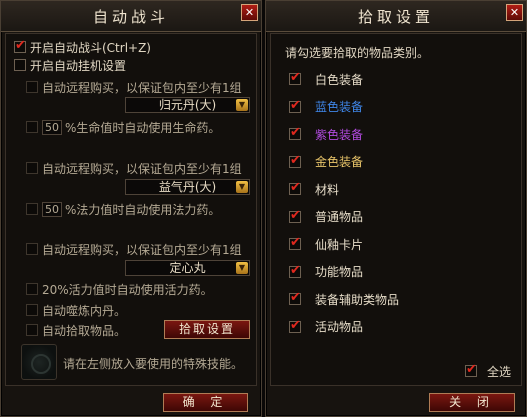  Describe the element at coordinates (84, 330) in the screenshot. I see `auto-pickup-label: 自动拾取物品。` at that location.